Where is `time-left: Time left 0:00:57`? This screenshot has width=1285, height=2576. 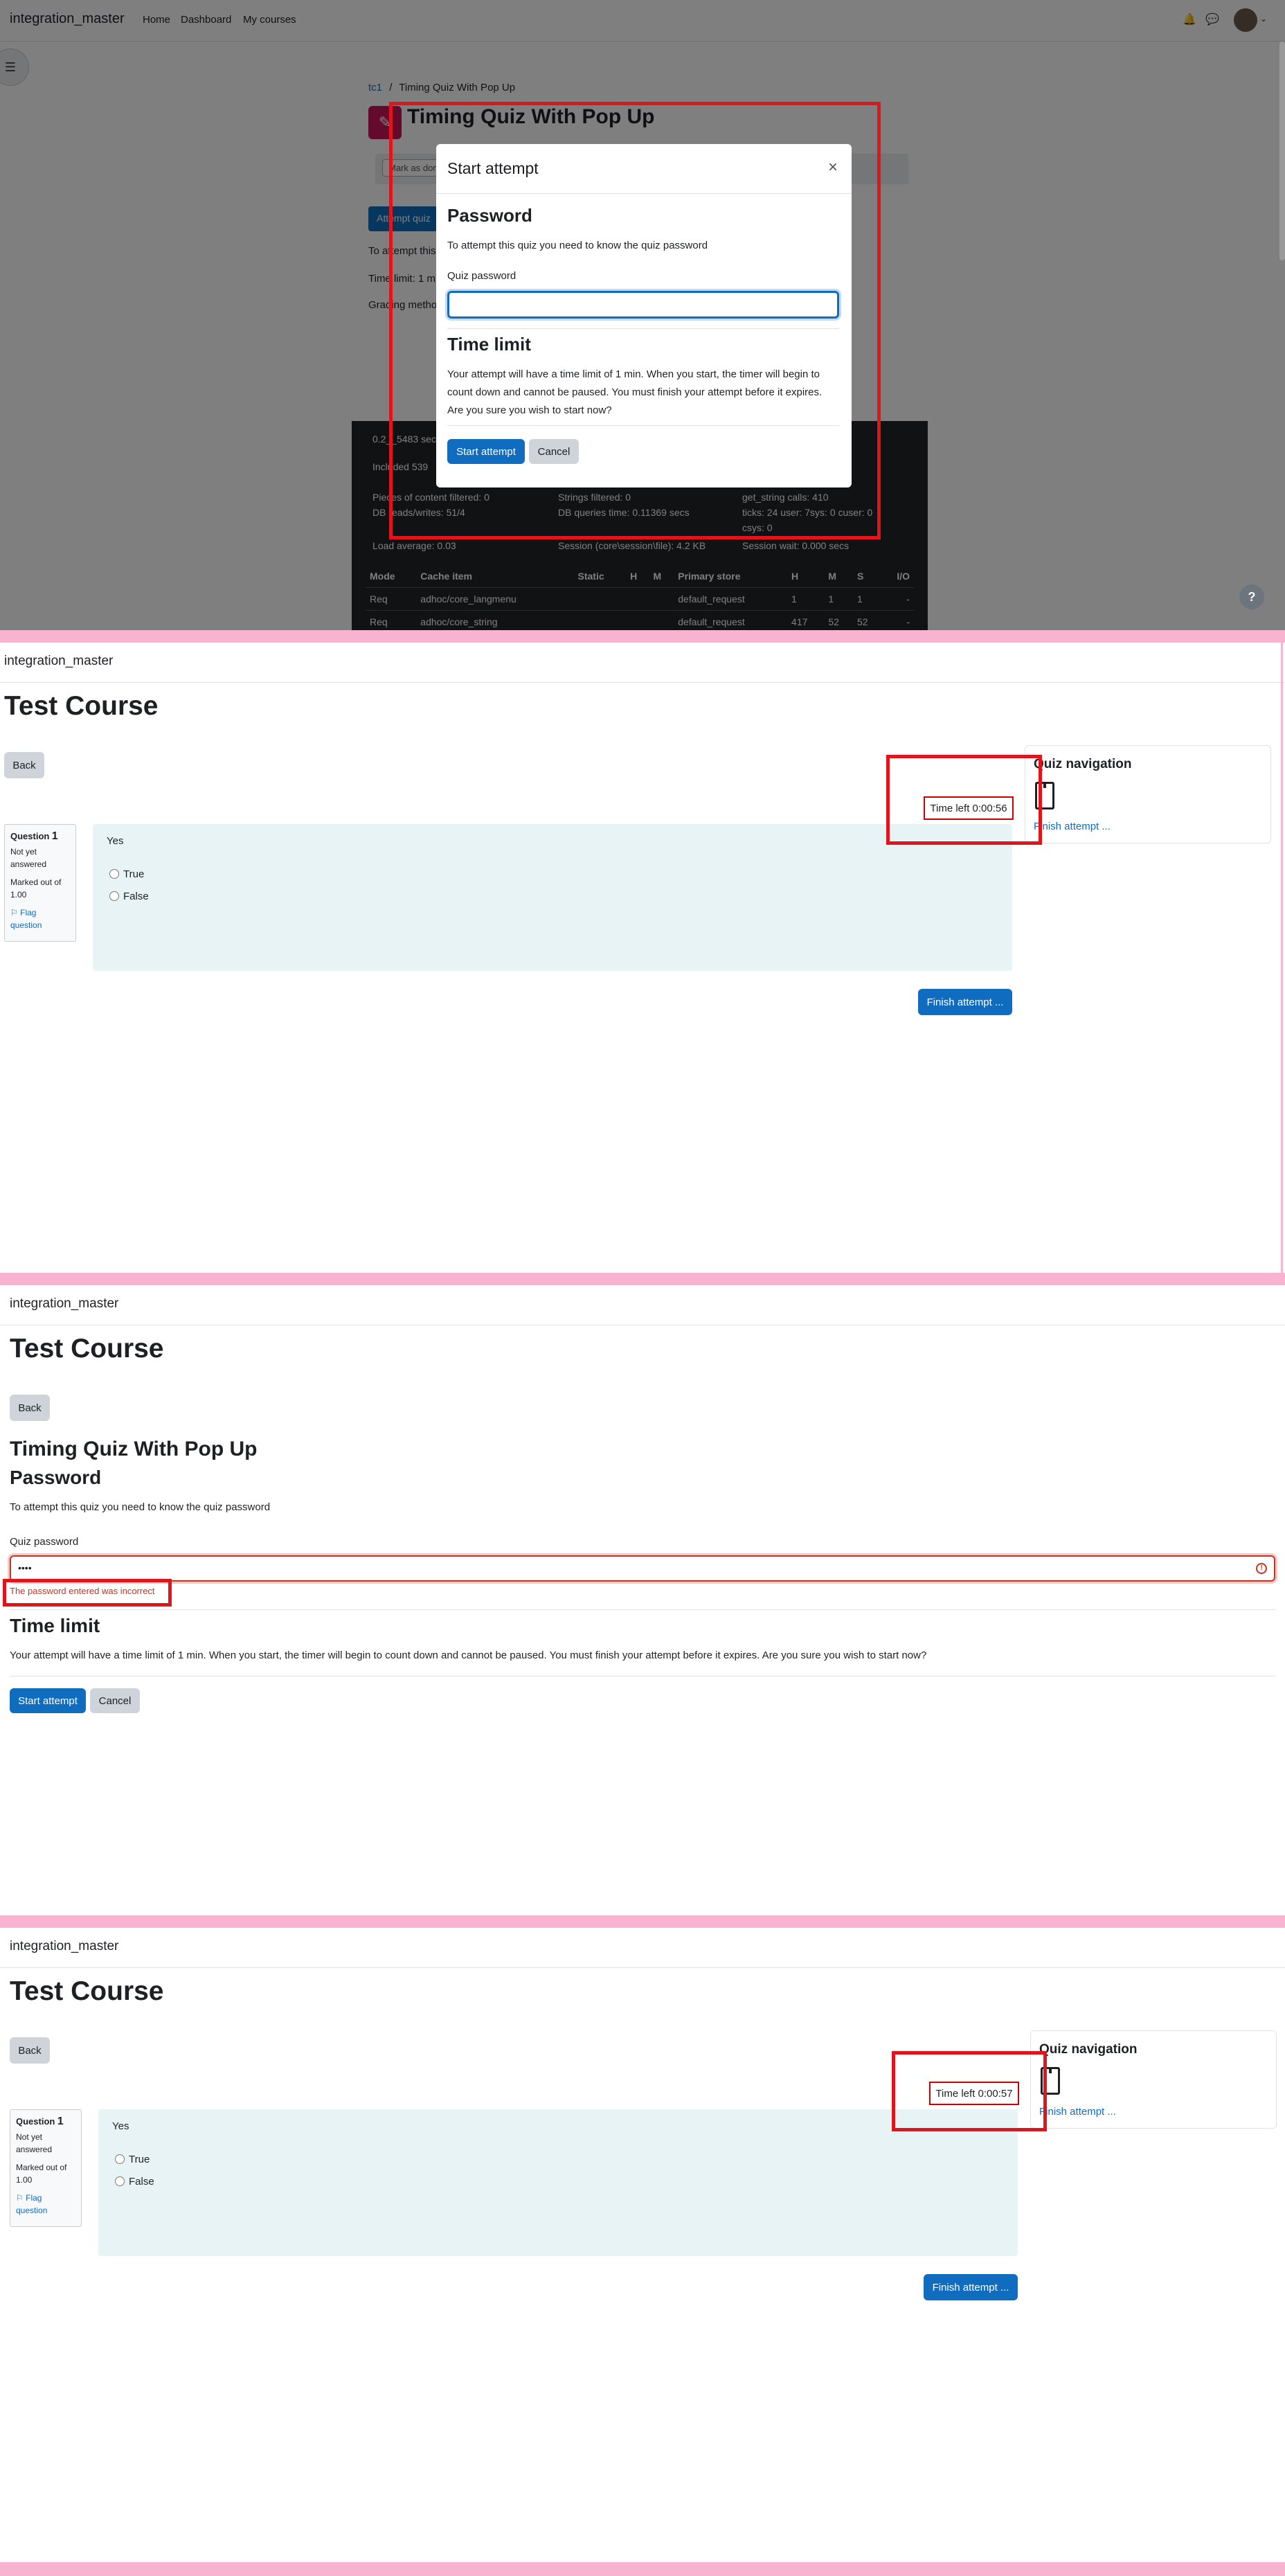
time-left: Time left 0:00:57 is located at coordinates (974, 2093).